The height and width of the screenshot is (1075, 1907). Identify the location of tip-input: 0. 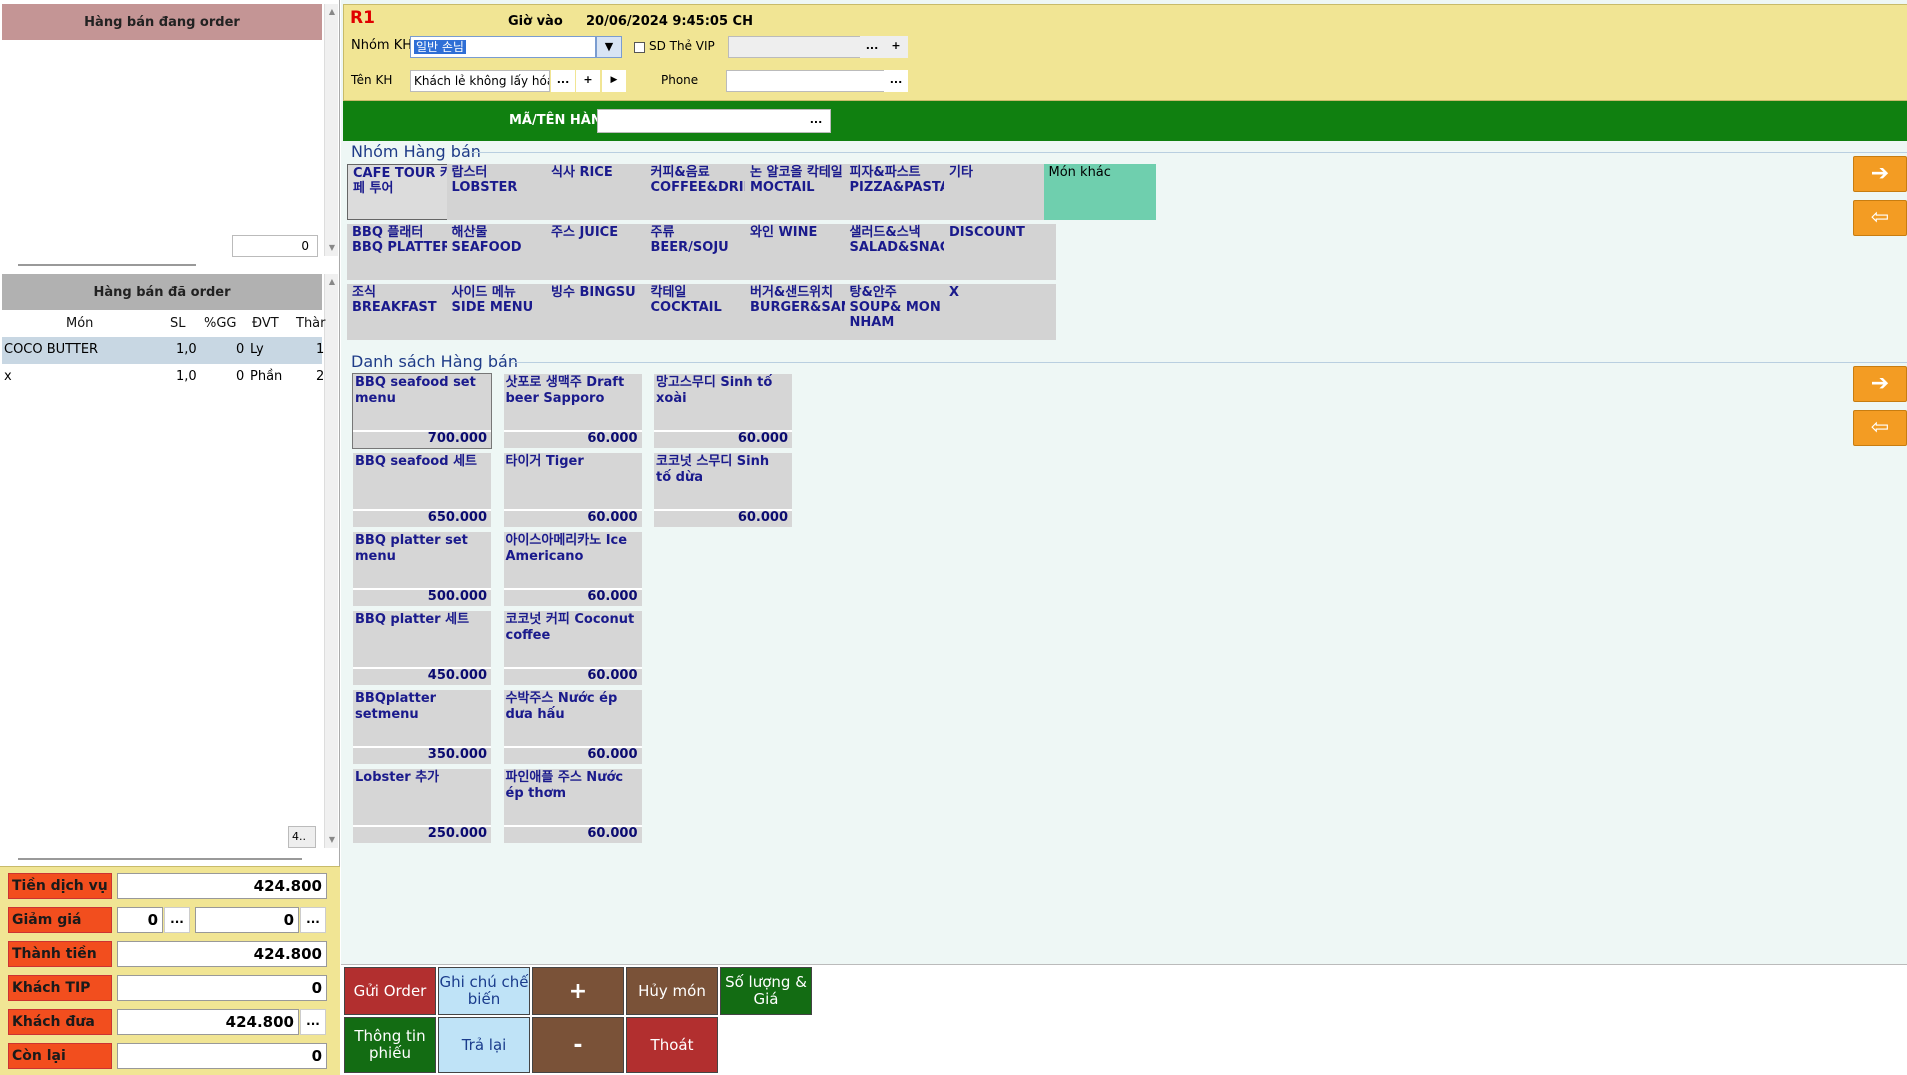
(222, 988).